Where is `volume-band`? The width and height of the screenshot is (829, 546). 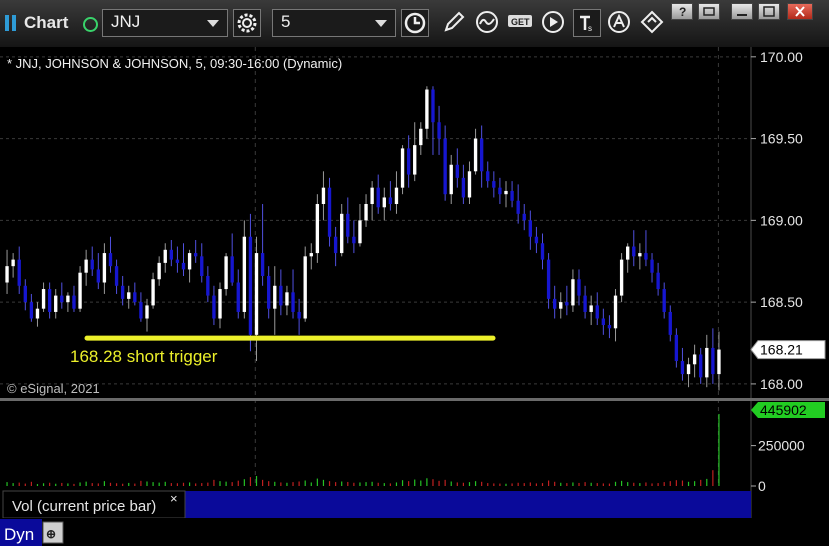 volume-band is located at coordinates (468, 504).